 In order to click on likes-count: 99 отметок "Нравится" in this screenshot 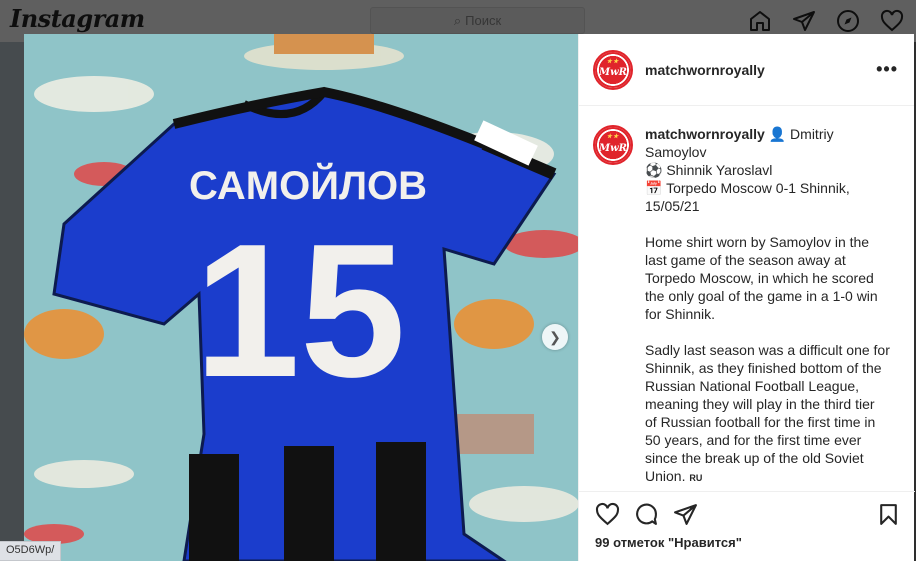, I will do `click(748, 542)`.